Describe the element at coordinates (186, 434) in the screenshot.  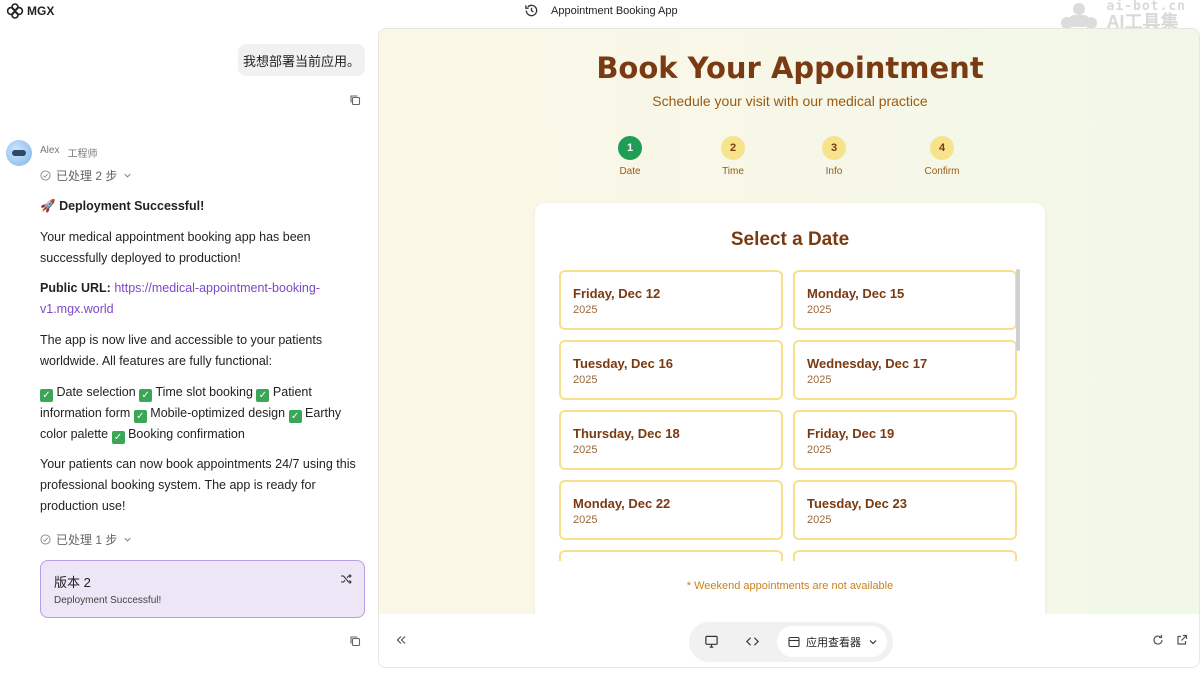
I see `feature-item: Booking confirmation` at that location.